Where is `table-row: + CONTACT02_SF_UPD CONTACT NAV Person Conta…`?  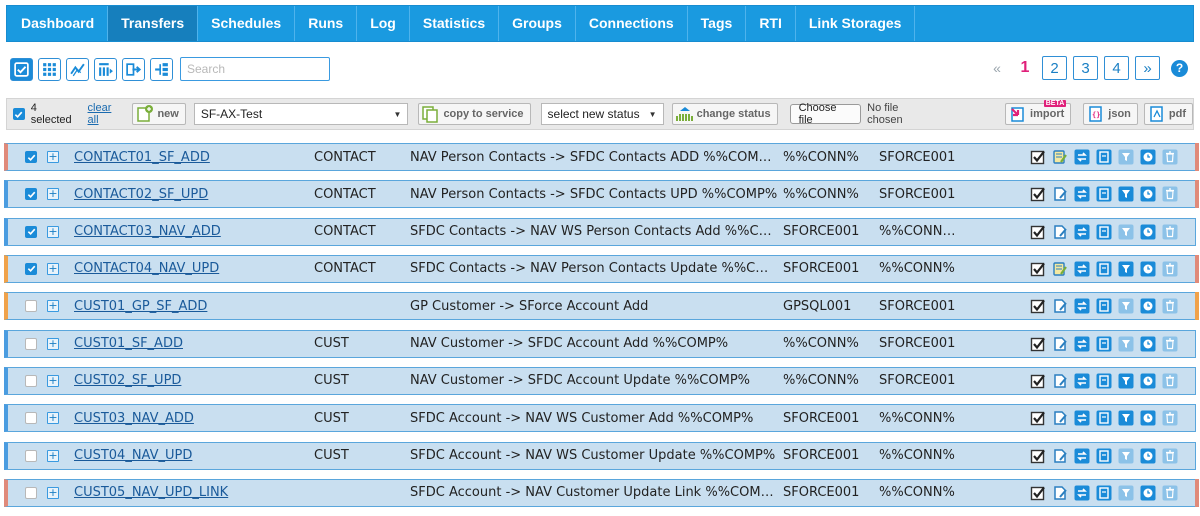 table-row: + CONTACT02_SF_UPD CONTACT NAV Person Conta… is located at coordinates (601, 194).